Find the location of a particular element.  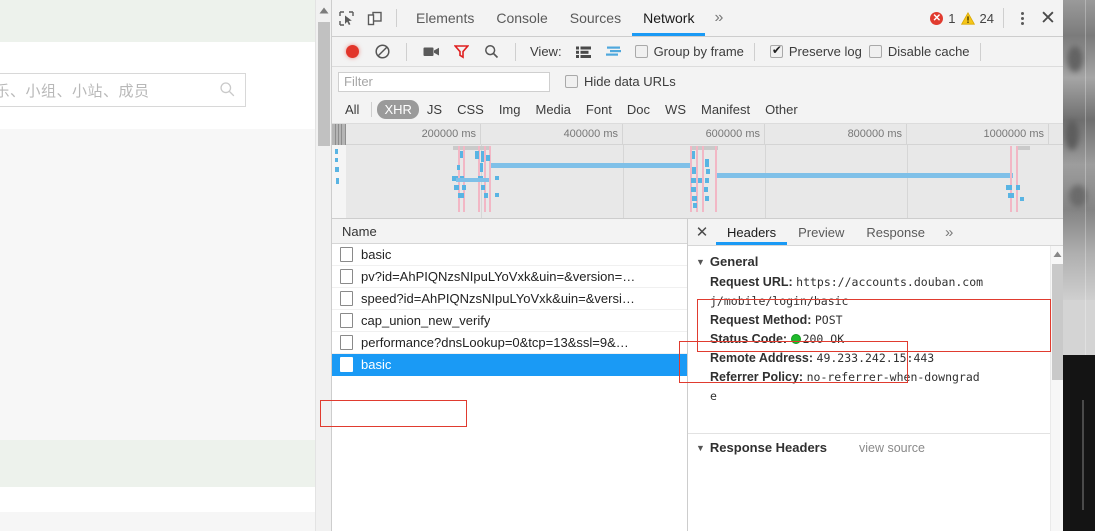

page-top-green-bar is located at coordinates (158, 21).